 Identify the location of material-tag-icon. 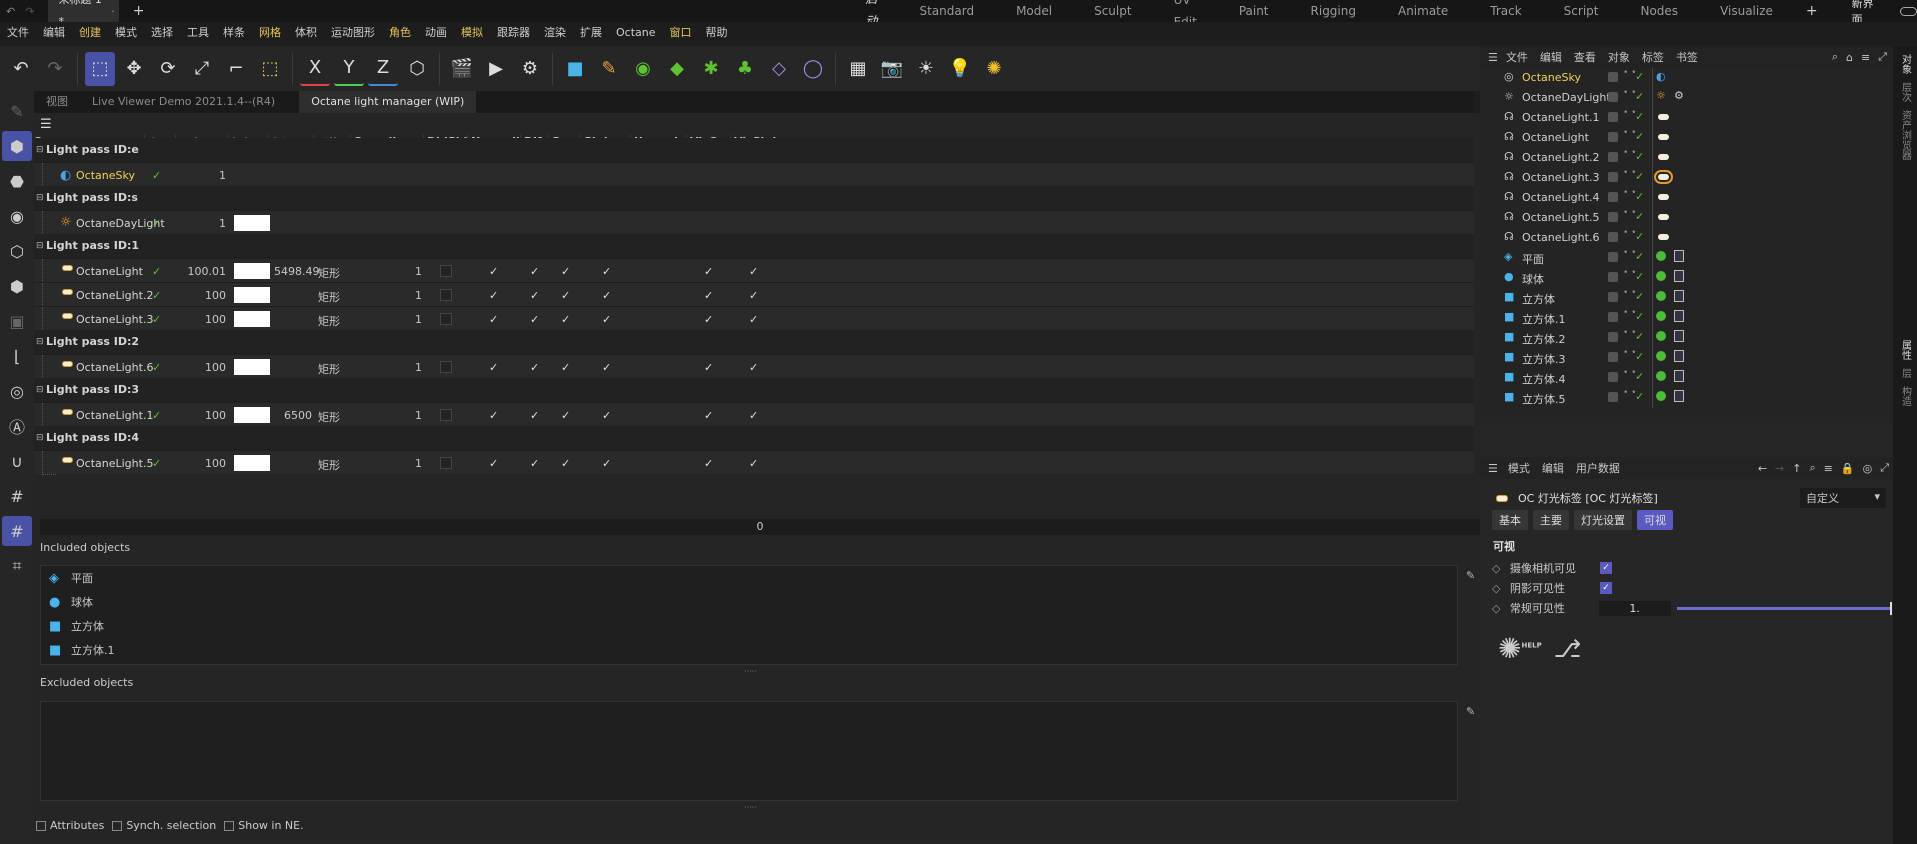
(1661, 256).